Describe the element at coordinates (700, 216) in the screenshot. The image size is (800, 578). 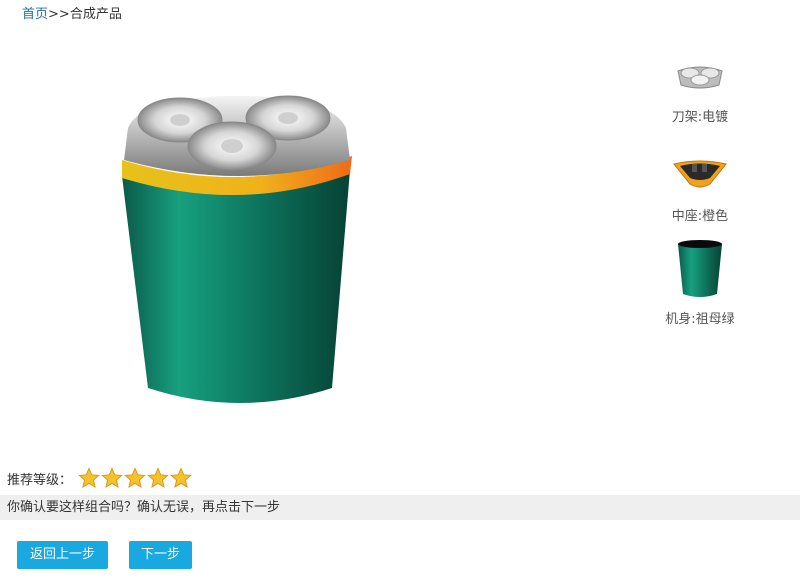
I see `part-label: 中座:橙色` at that location.